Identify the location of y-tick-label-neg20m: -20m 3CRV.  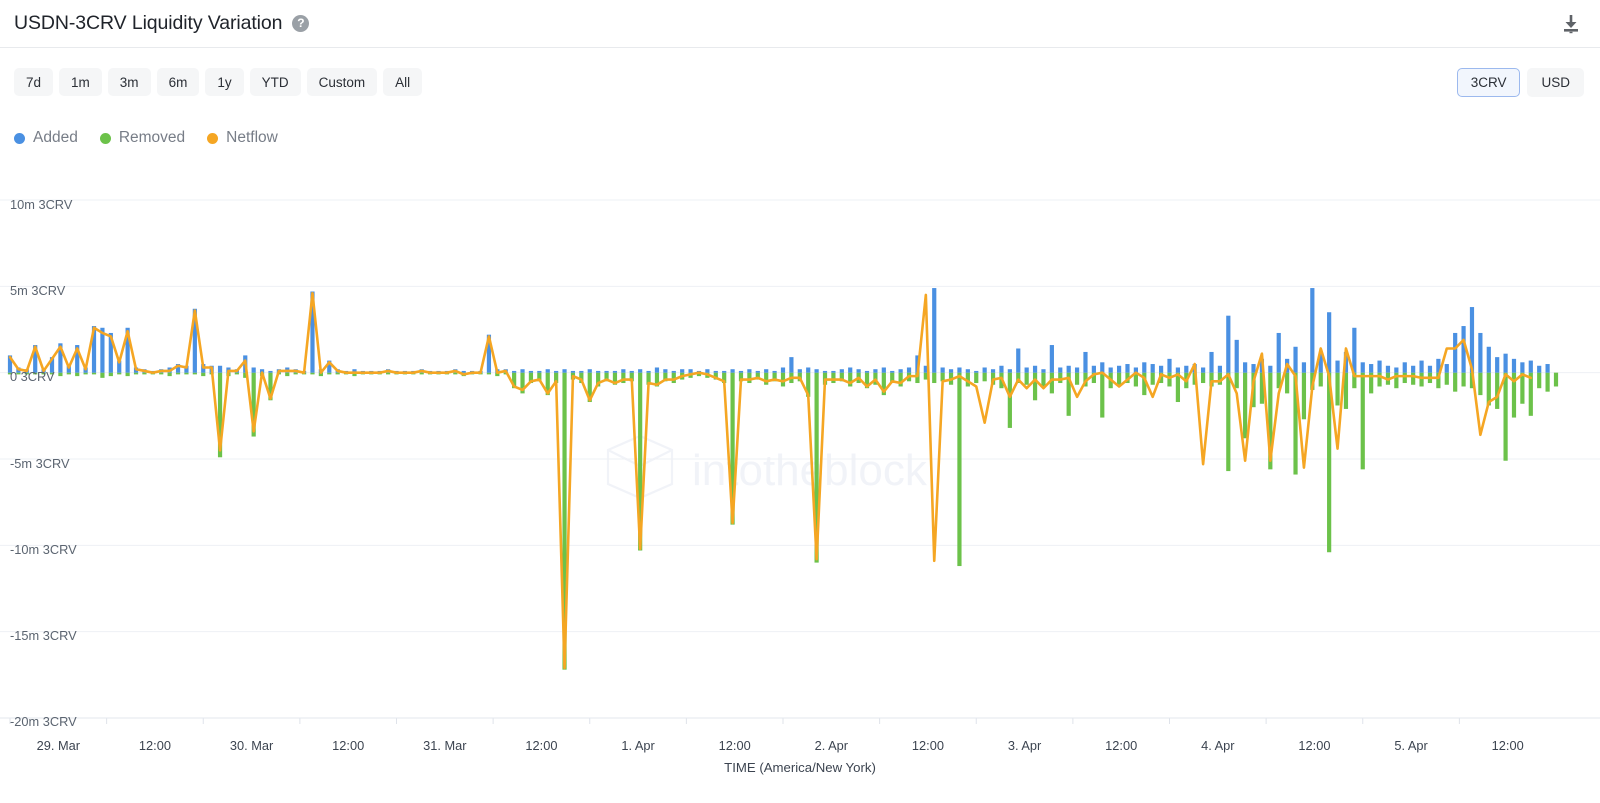
(43, 721).